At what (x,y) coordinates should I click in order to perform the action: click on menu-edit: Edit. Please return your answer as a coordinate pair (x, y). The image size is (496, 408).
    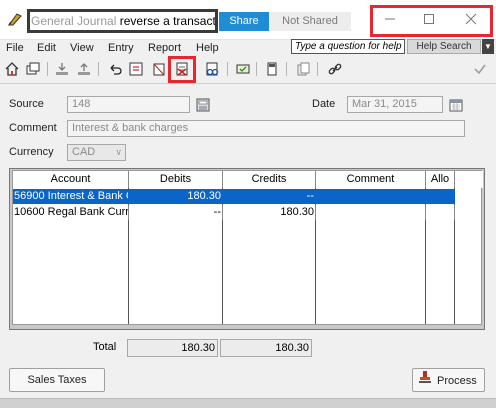
    Looking at the image, I should click on (46, 48).